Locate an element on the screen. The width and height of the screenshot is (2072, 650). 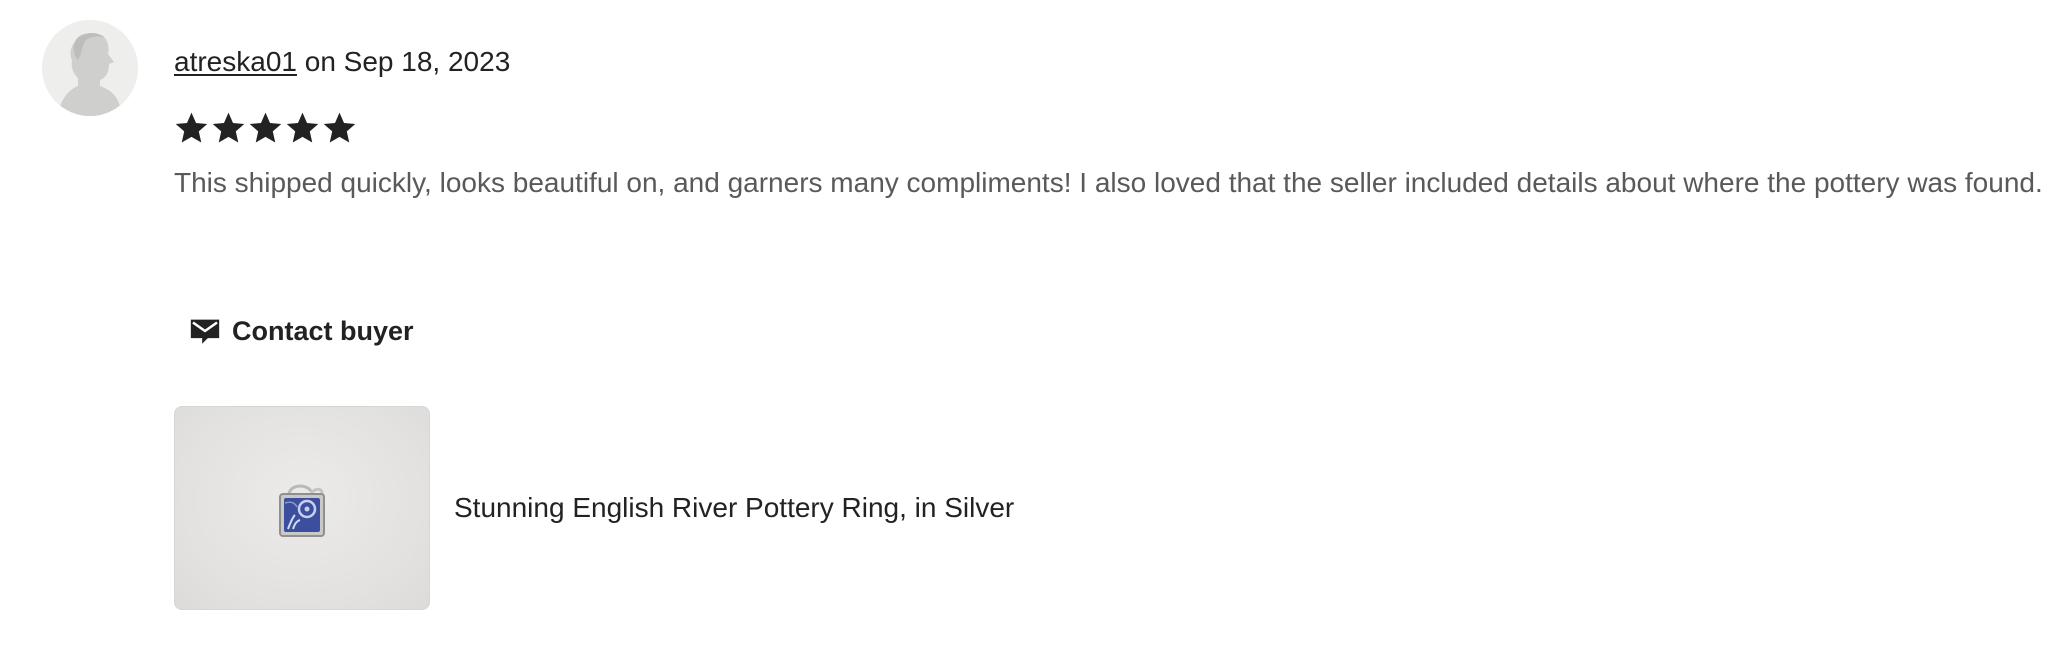
default-user-avatar-icon is located at coordinates (90, 68).